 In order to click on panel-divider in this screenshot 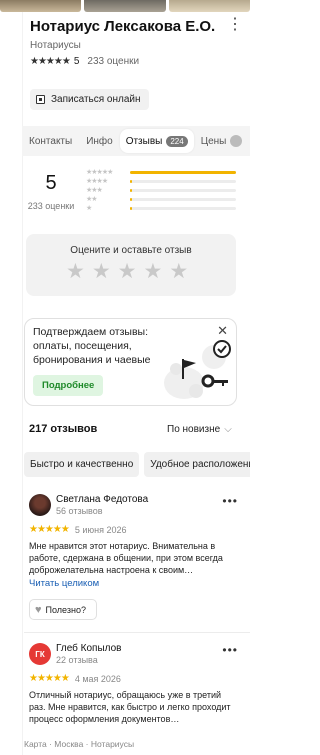, I will do `click(22, 377)`.